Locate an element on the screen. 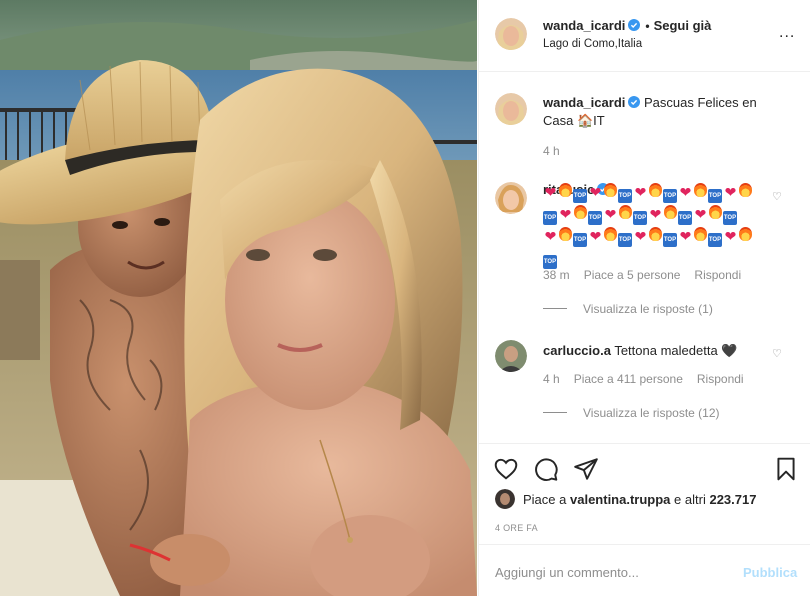 Image resolution: width=810 pixels, height=596 pixels. liker-avatar is located at coordinates (505, 499).